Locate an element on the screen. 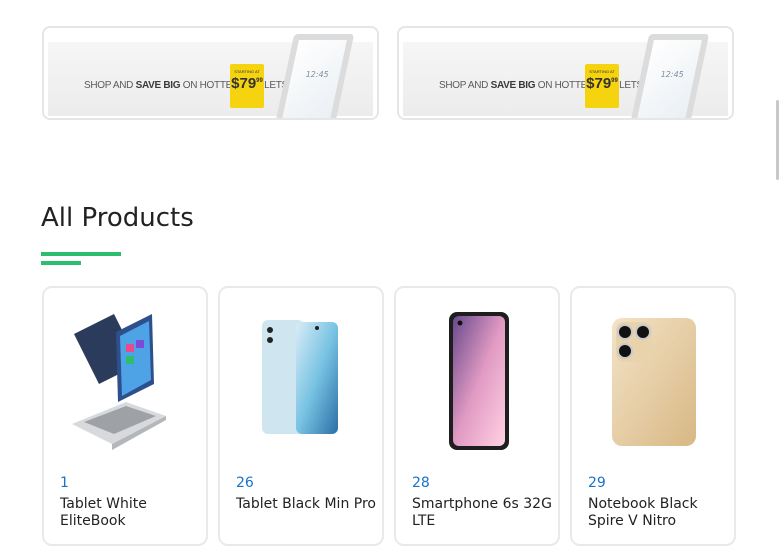  section-title: All Products is located at coordinates (117, 218).